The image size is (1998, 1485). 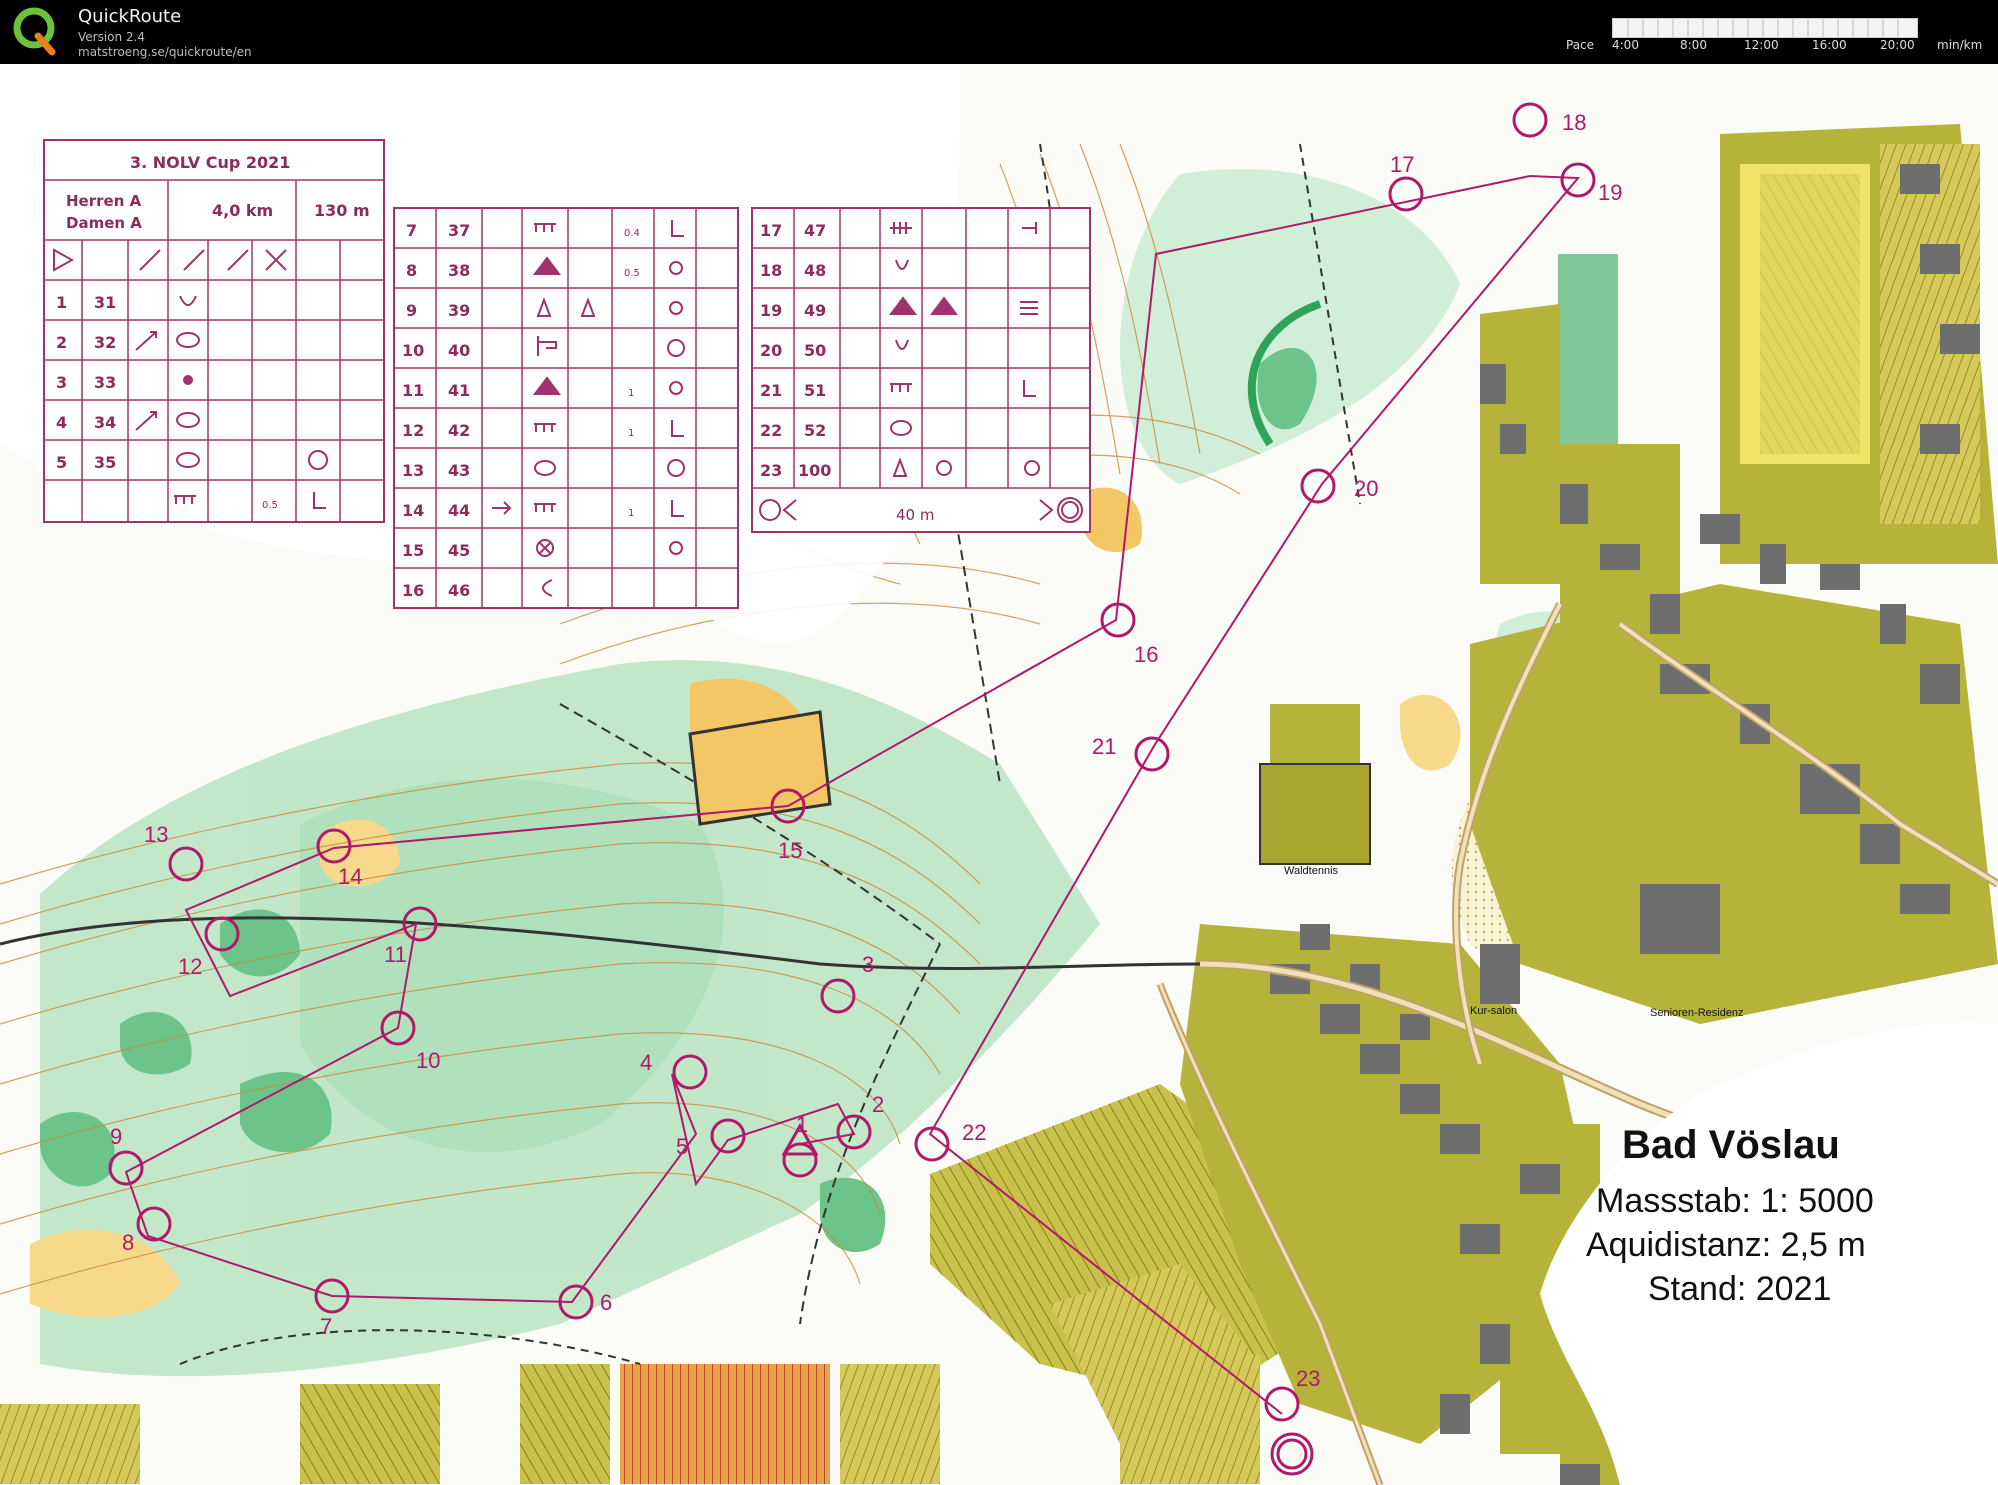 I want to click on class-line2: Damen A, so click(x=104, y=223).